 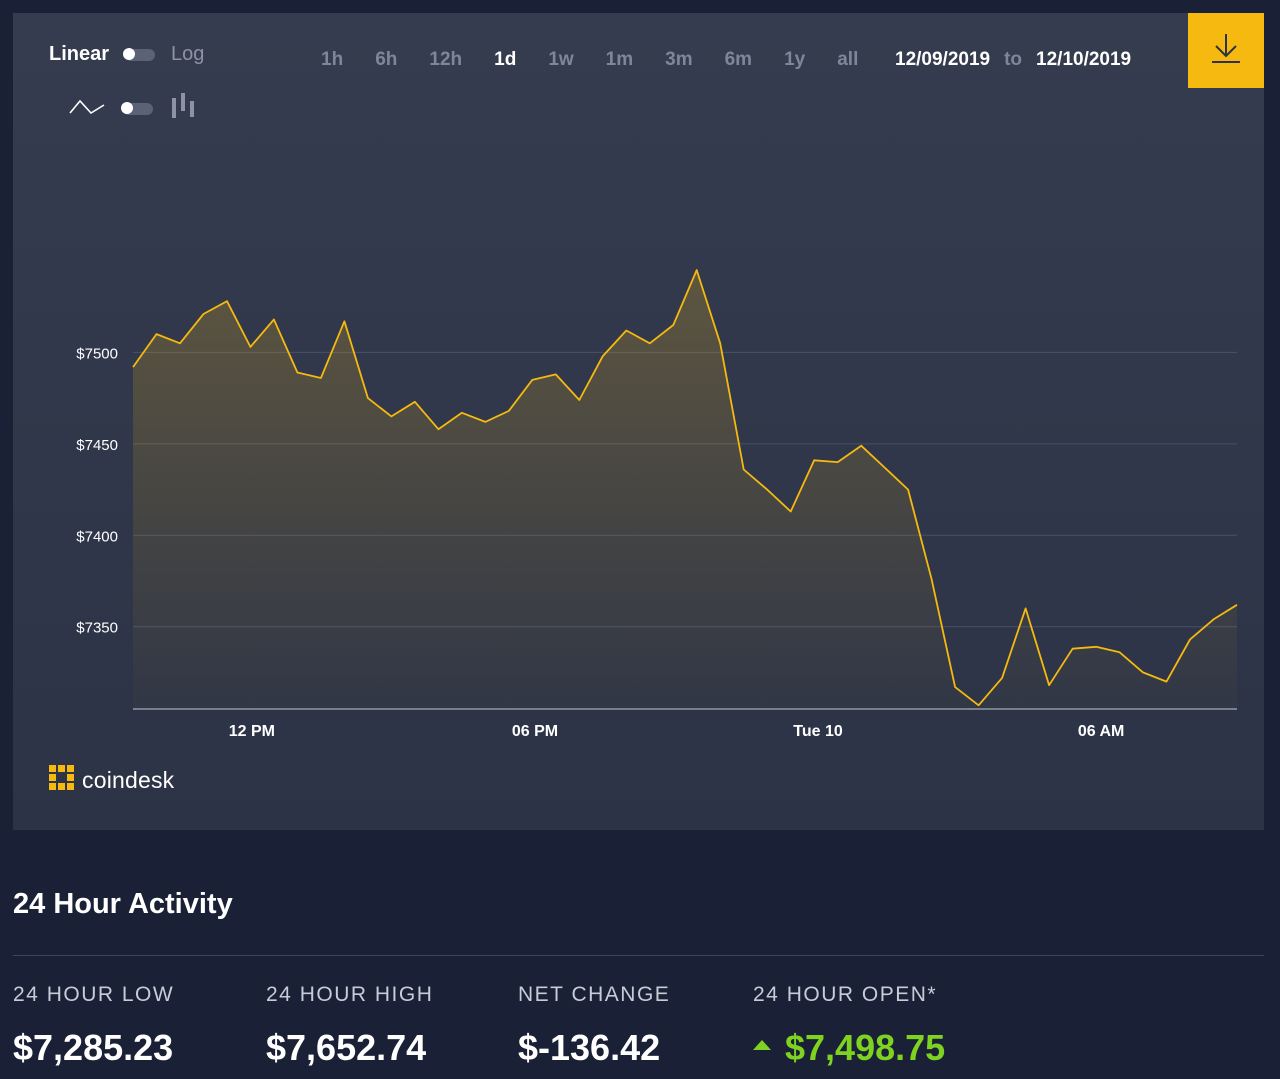 I want to click on range-6m: 6m, so click(x=738, y=60).